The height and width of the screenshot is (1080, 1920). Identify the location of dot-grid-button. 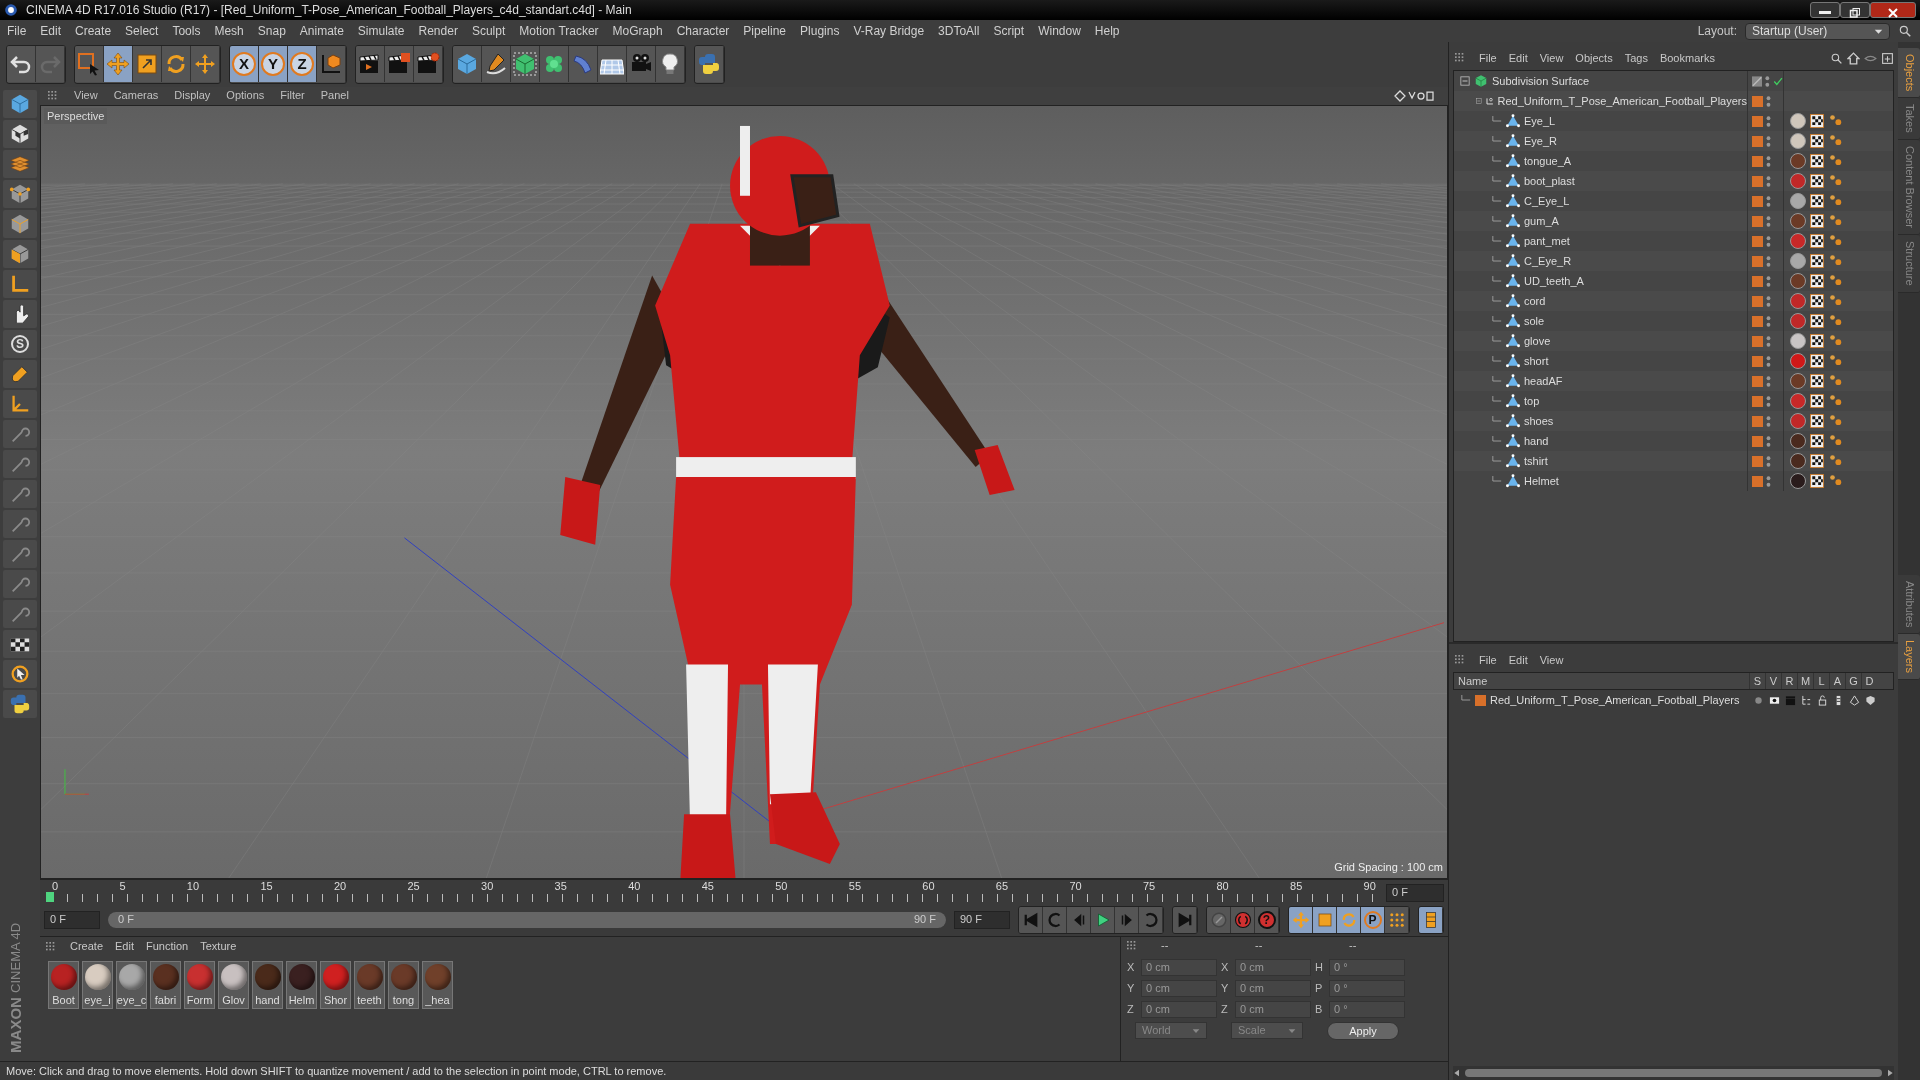
(1397, 919).